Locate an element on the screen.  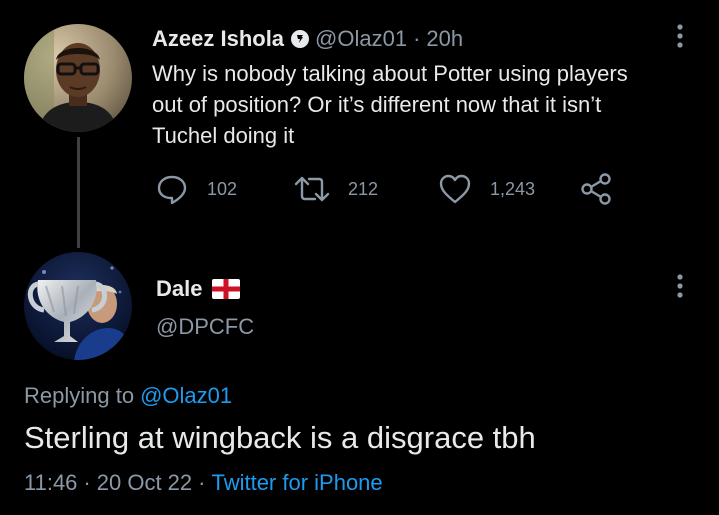
heart-icon is located at coordinates (455, 189).